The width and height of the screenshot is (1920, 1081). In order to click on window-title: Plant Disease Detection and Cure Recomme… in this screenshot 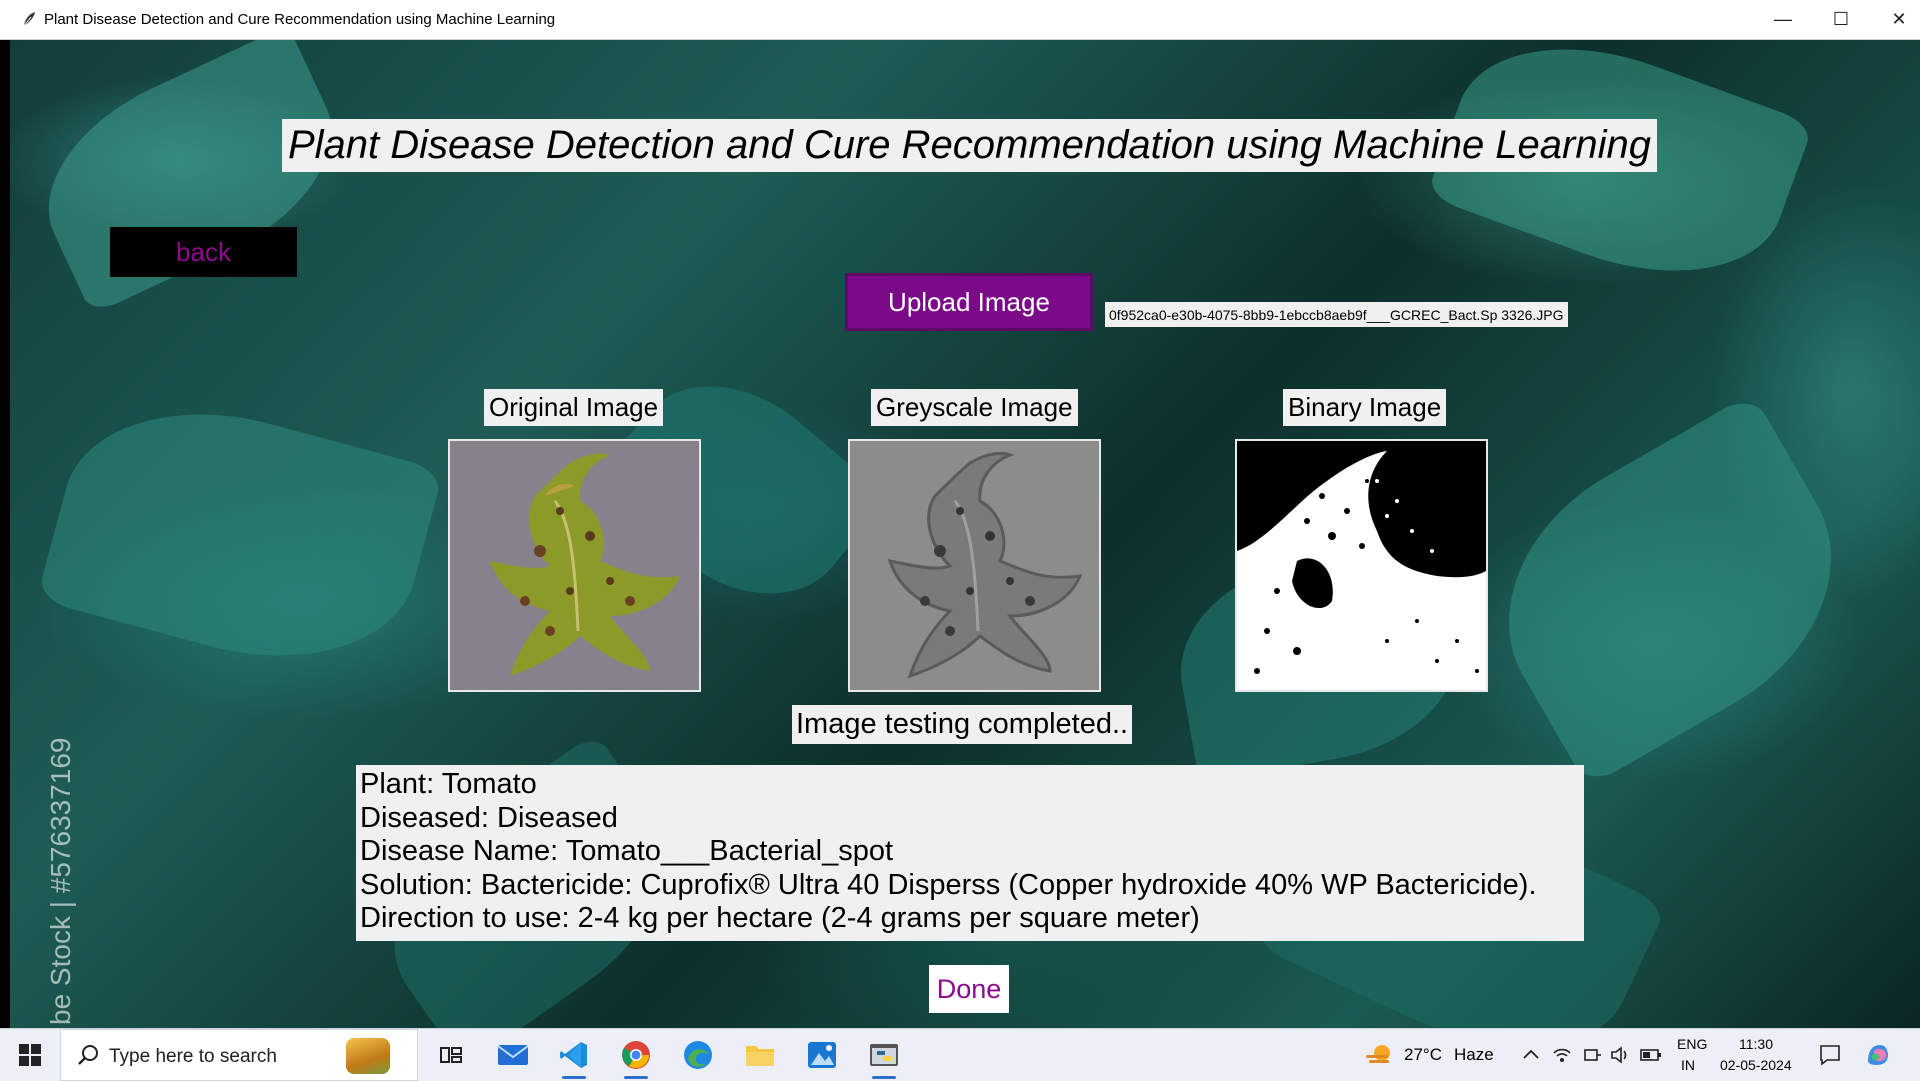, I will do `click(300, 19)`.